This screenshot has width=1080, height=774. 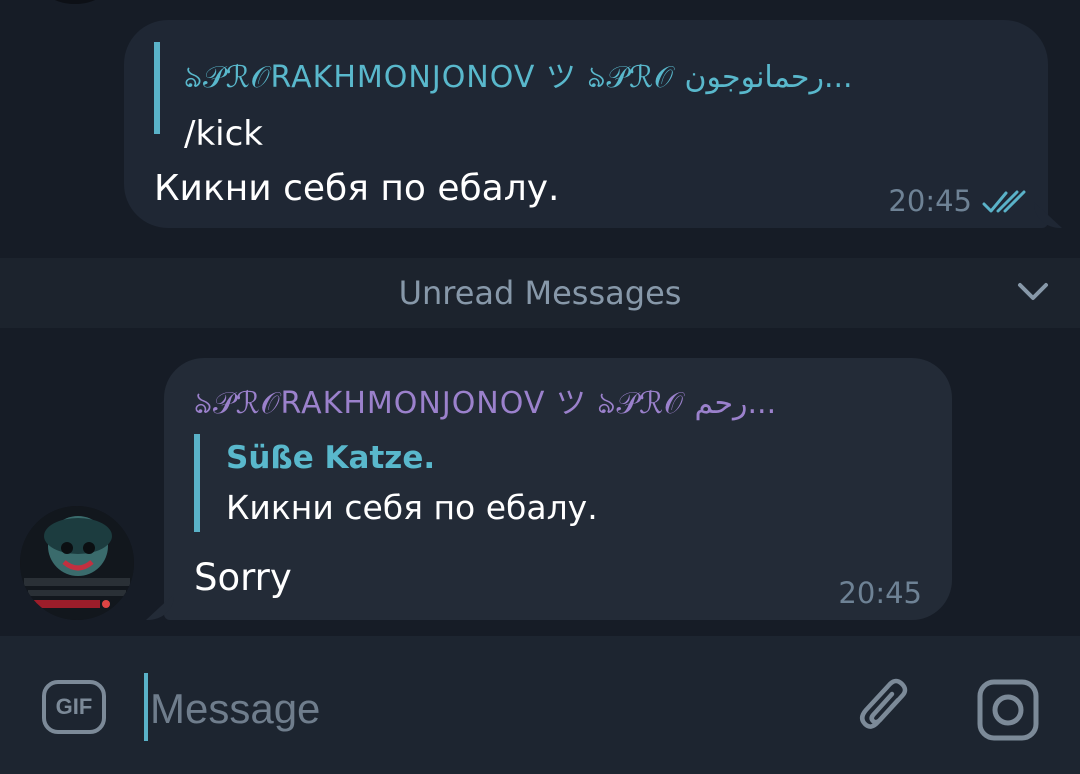 I want to click on unread-label: Unread Messages, so click(x=540, y=293).